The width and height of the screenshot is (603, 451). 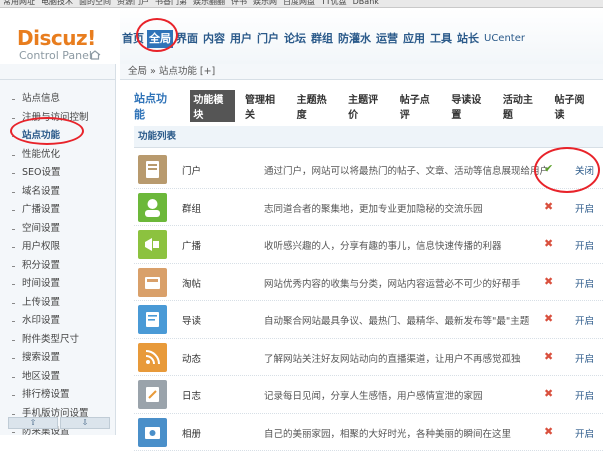 What do you see at coordinates (387, 39) in the screenshot?
I see `tab-9: 运营` at bounding box center [387, 39].